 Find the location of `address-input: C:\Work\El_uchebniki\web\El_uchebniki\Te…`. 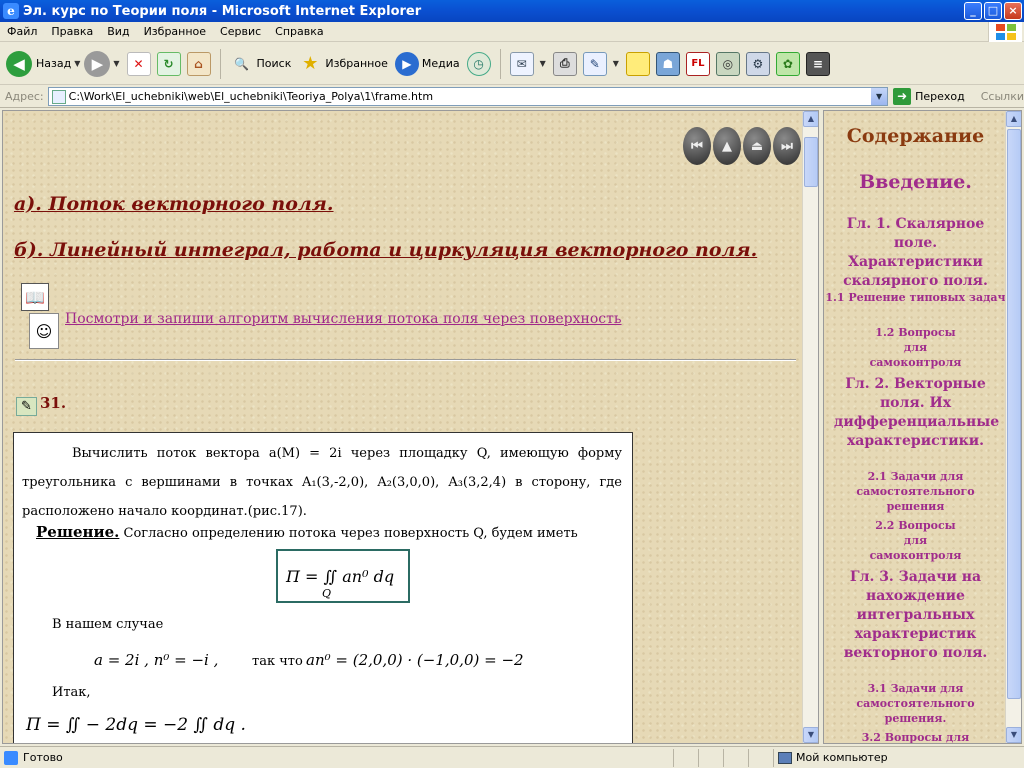

address-input: C:\Work\El_uchebniki\web\El_uchebniki\Te… is located at coordinates (468, 96).